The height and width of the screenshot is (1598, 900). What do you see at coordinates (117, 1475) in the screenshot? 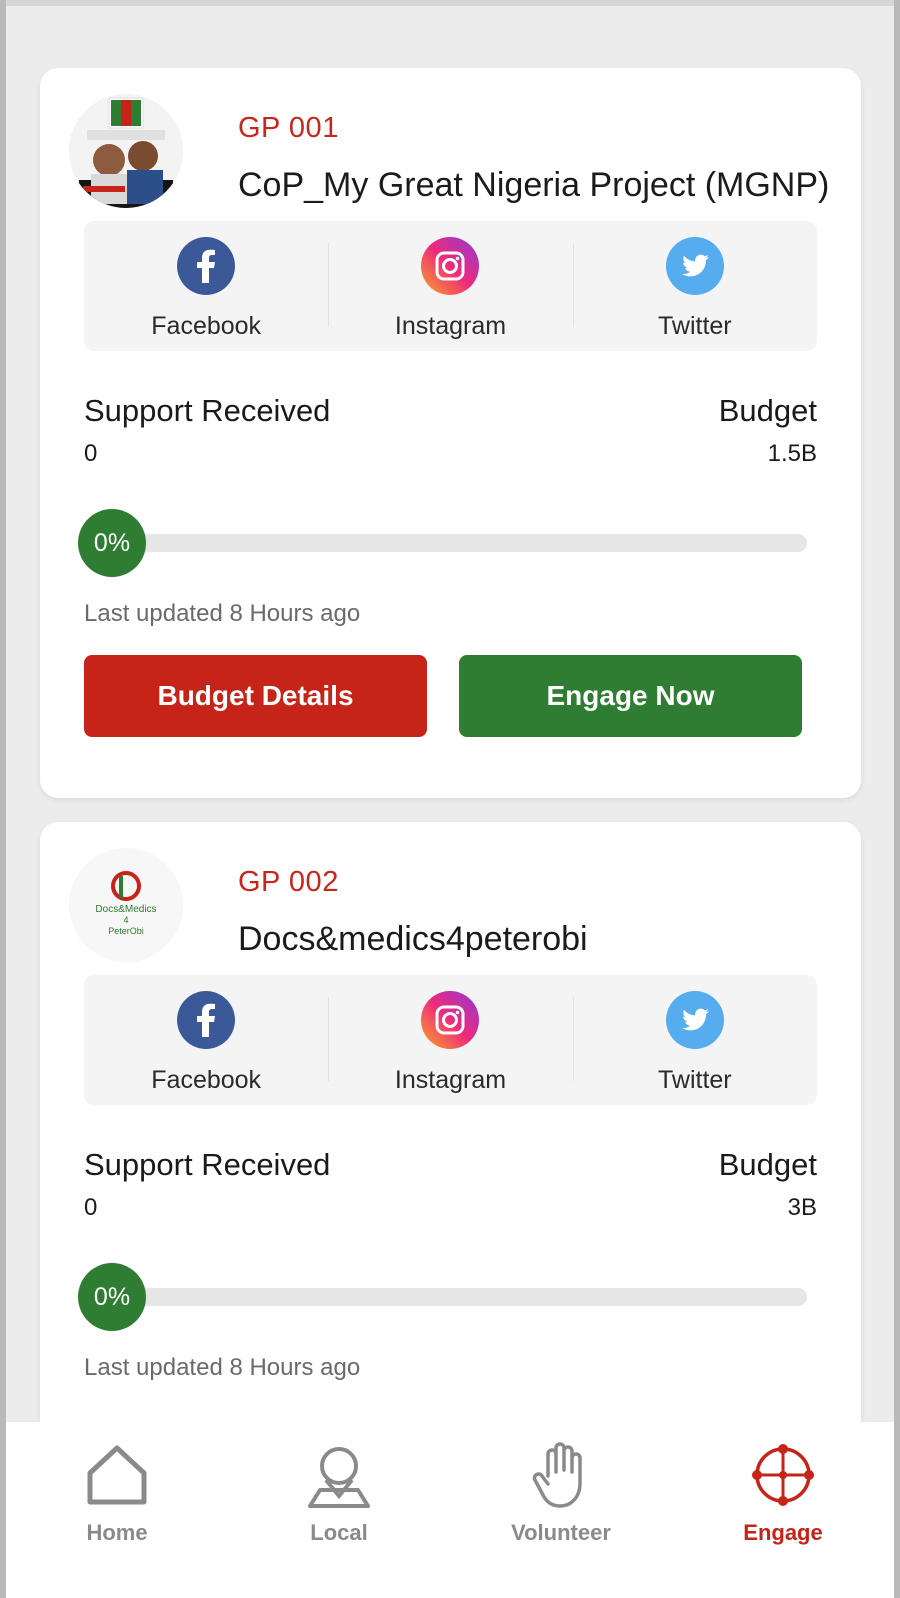
I see `home-icon` at bounding box center [117, 1475].